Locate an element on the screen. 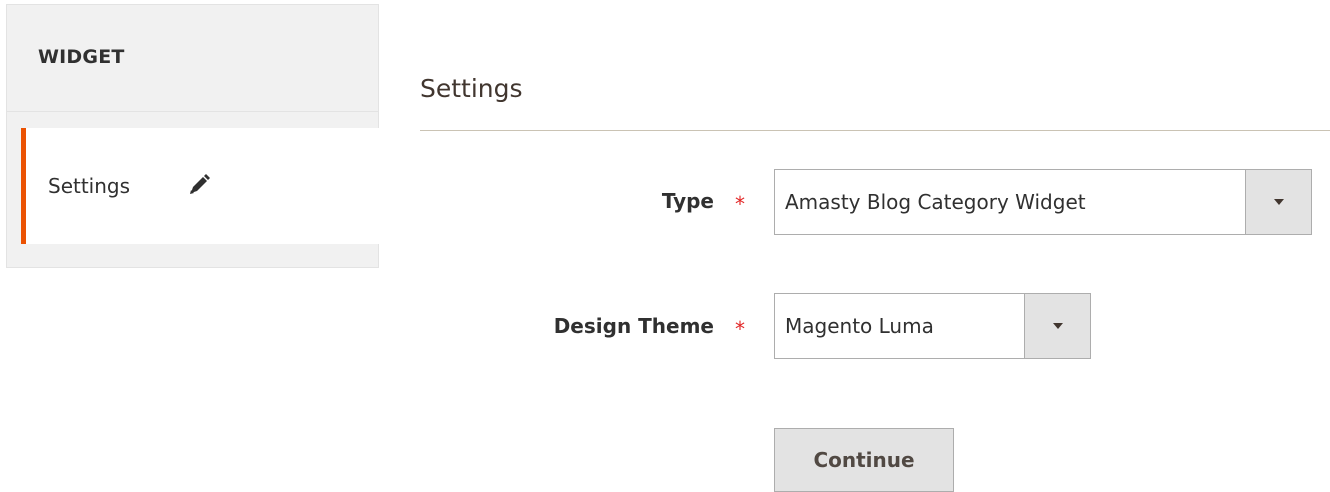 The height and width of the screenshot is (492, 1330). design-theme-select-value: Magento Luma is located at coordinates (859, 326).